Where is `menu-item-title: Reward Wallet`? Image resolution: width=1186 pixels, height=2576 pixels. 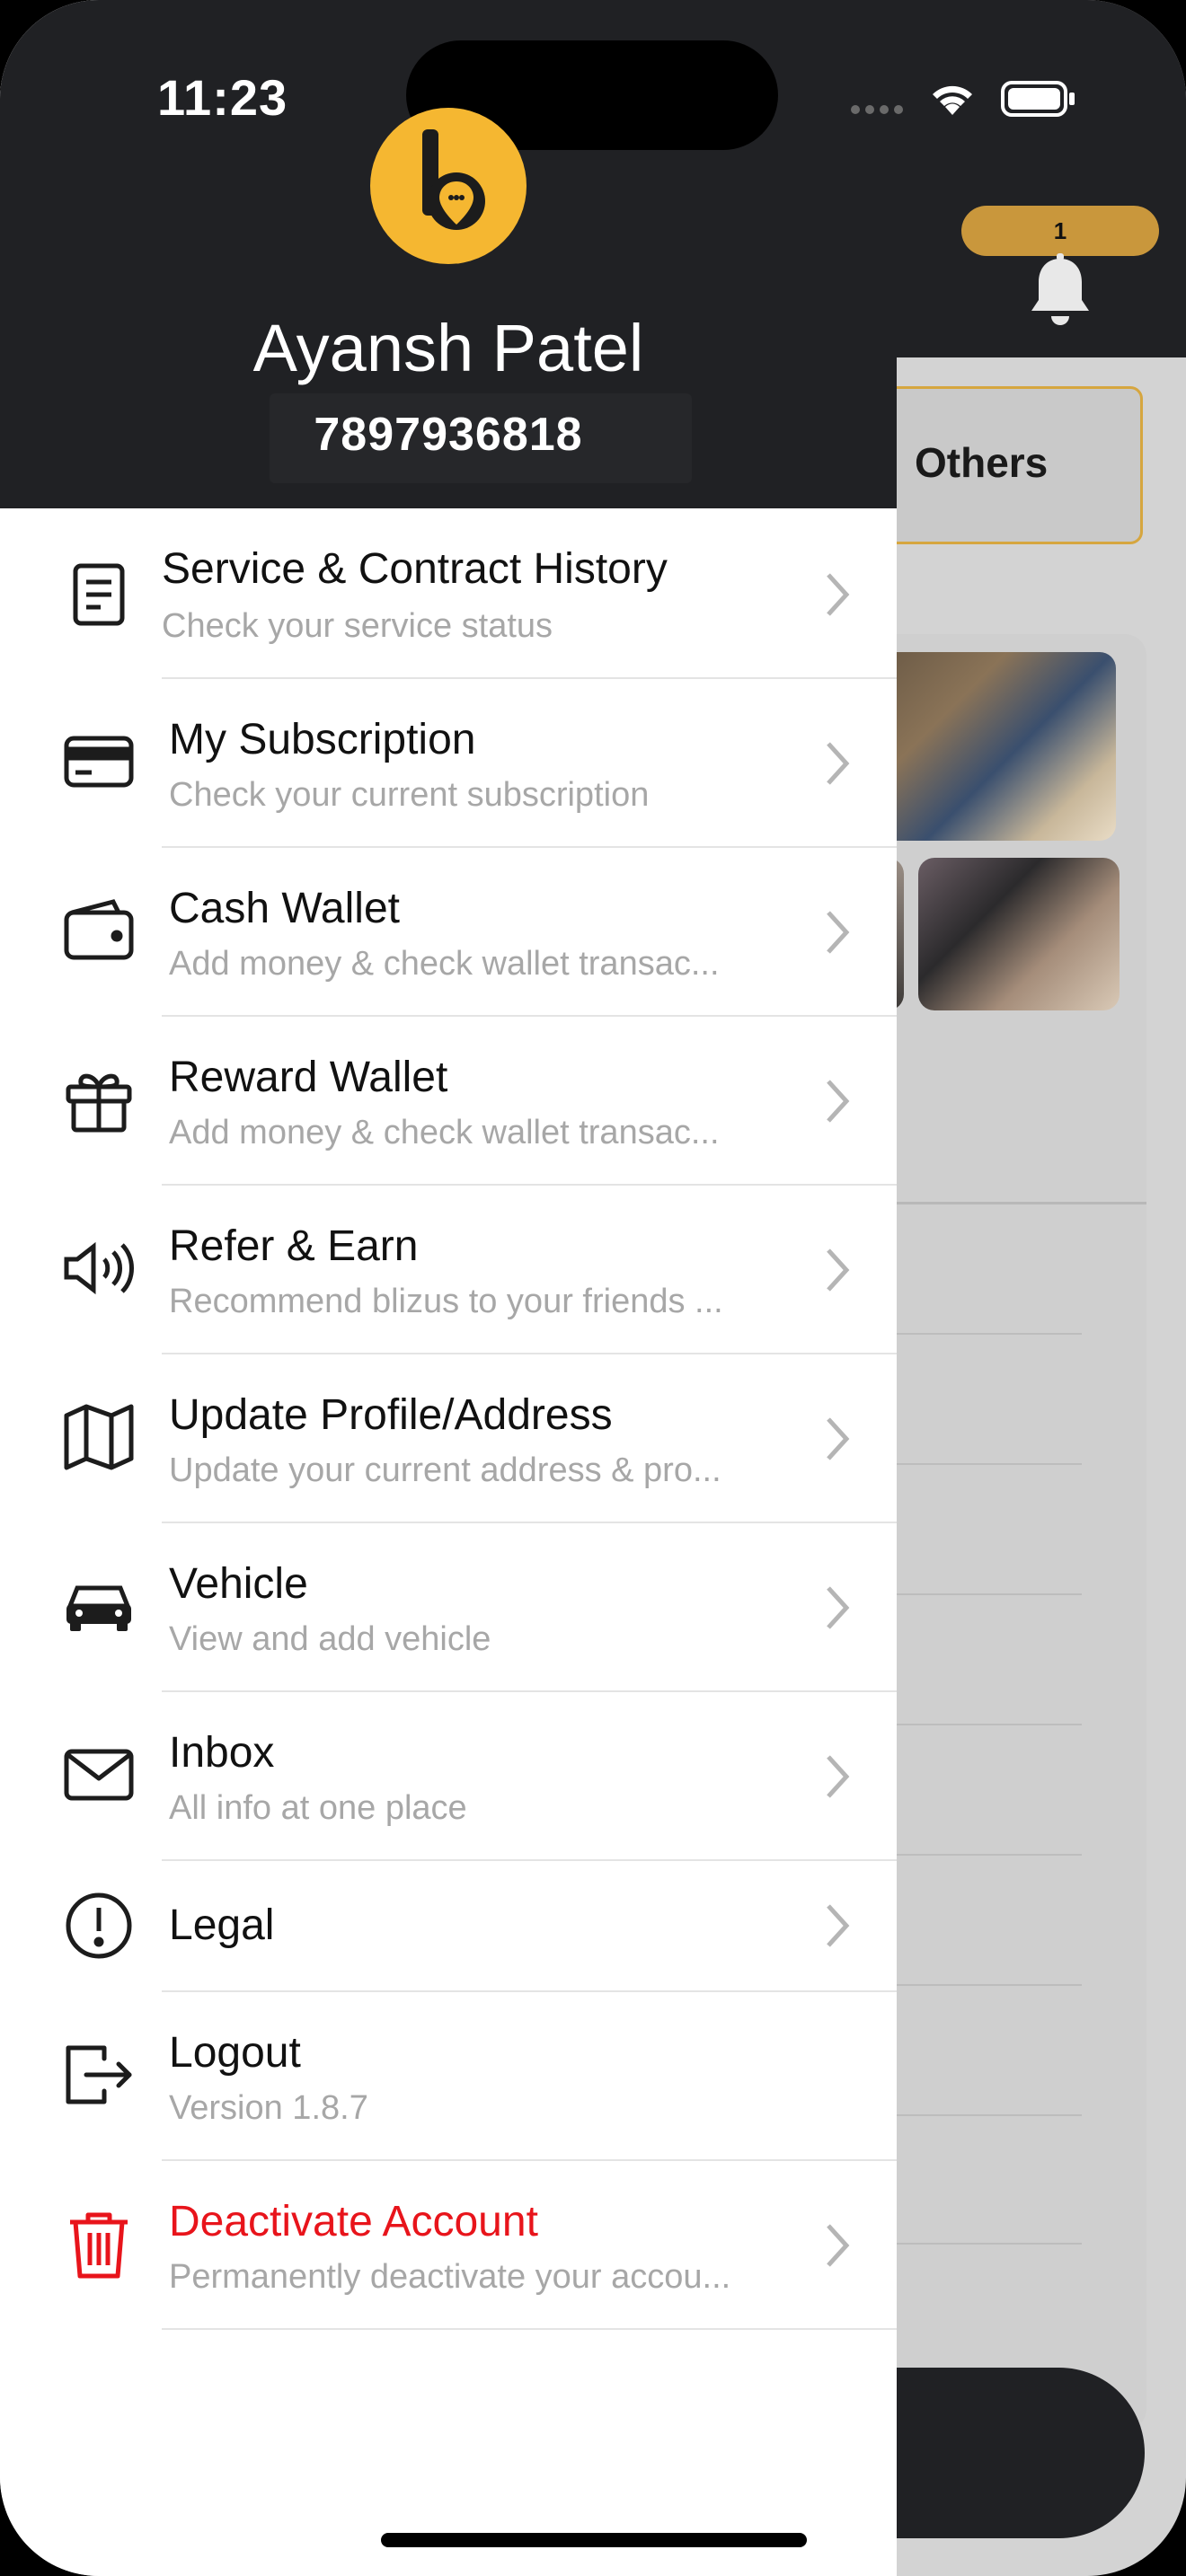
menu-item-title: Reward Wallet is located at coordinates (308, 1077).